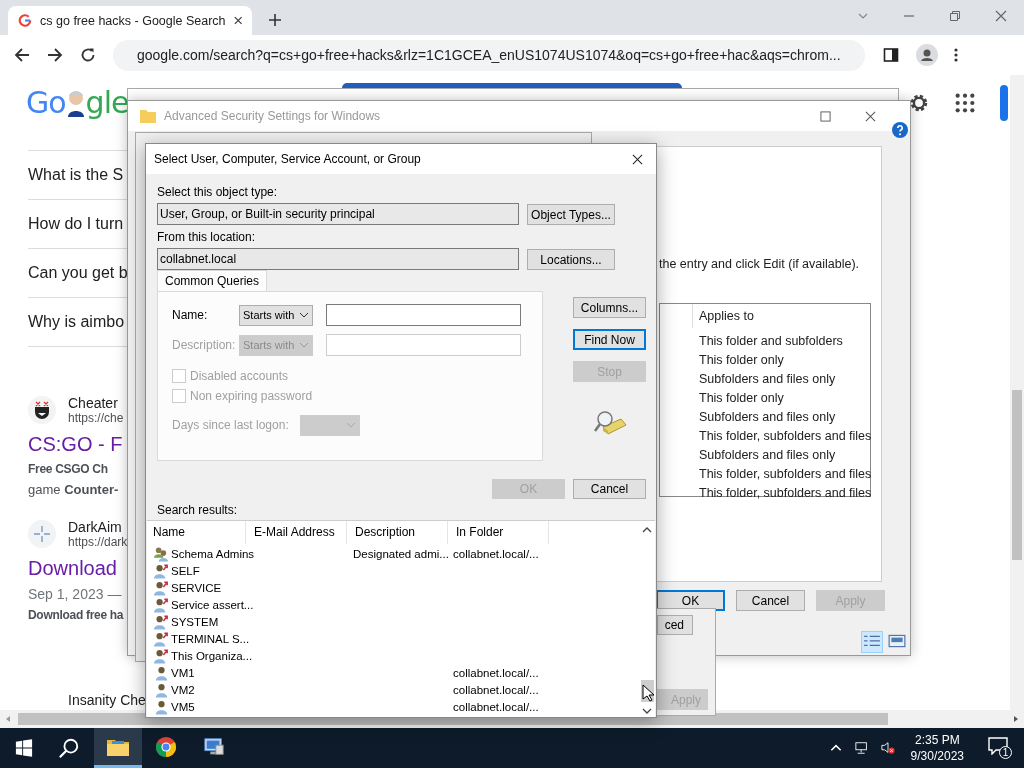 This screenshot has width=1024, height=768. What do you see at coordinates (1004, 102) in the screenshot?
I see `sign-in-button` at bounding box center [1004, 102].